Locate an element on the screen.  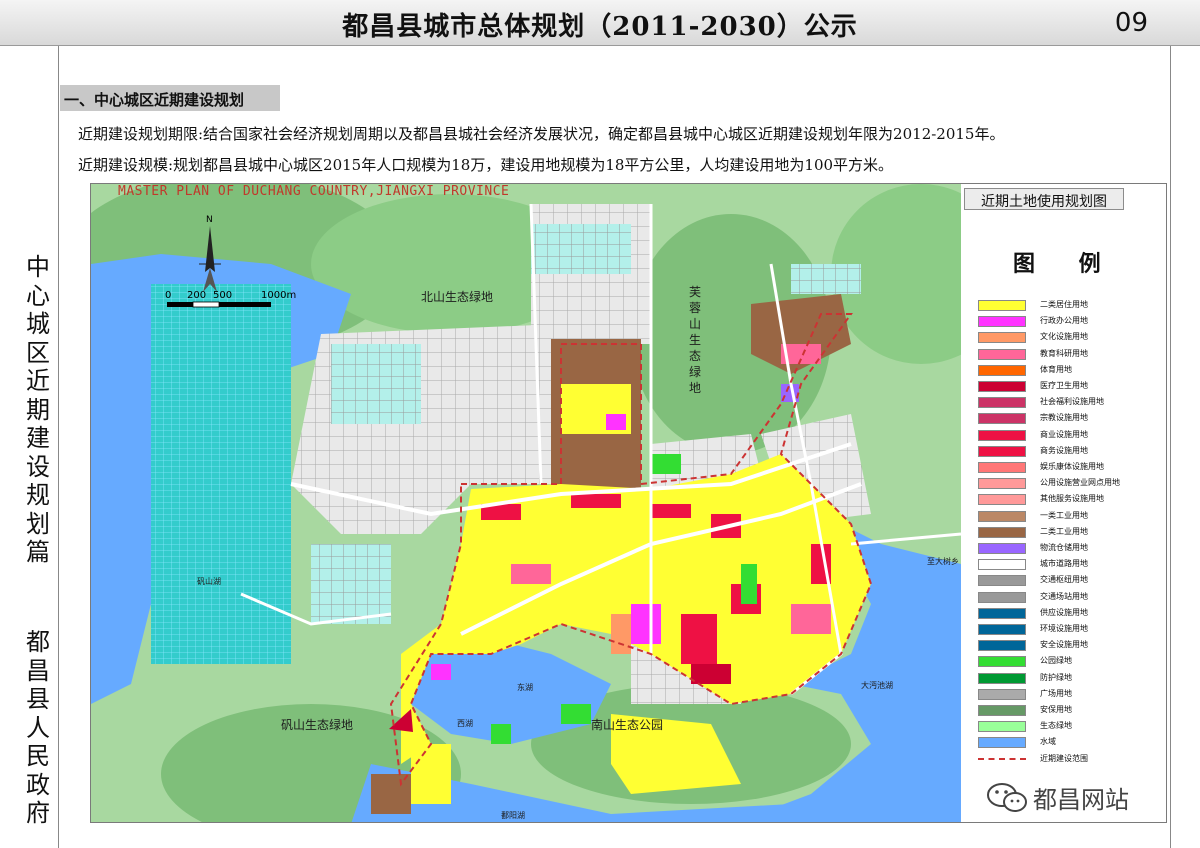
page-title: 都昌县城市总体规划（2011-2030）公示 is located at coordinates (600, 27).